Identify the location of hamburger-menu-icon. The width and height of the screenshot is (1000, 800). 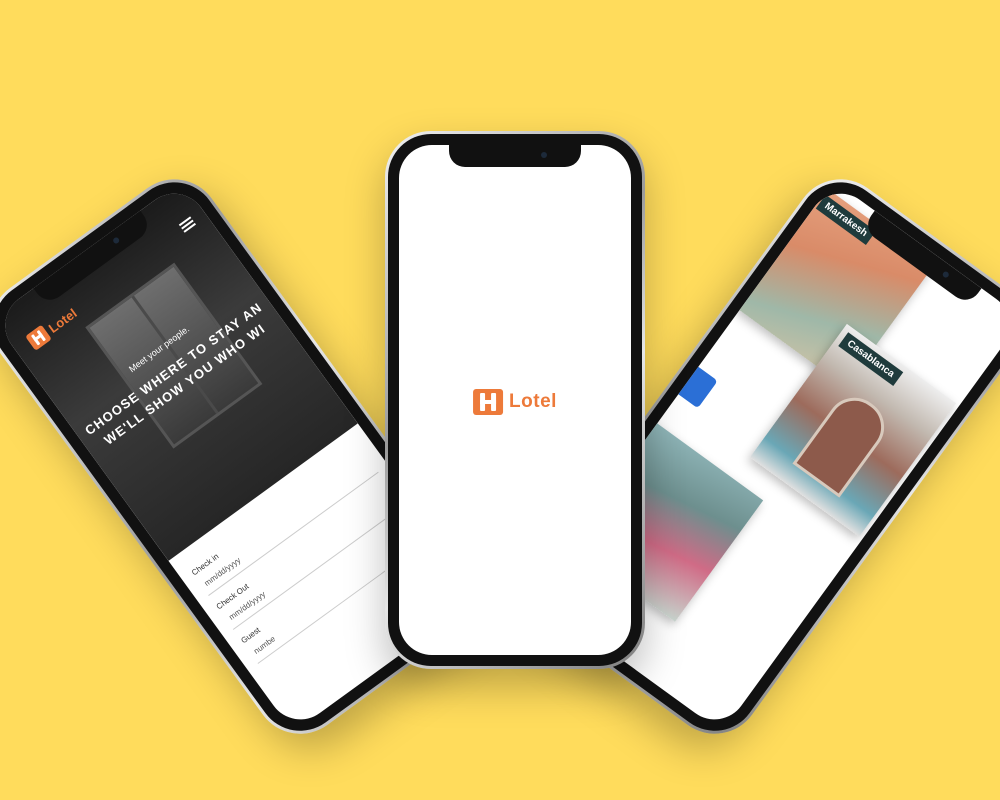
(187, 224).